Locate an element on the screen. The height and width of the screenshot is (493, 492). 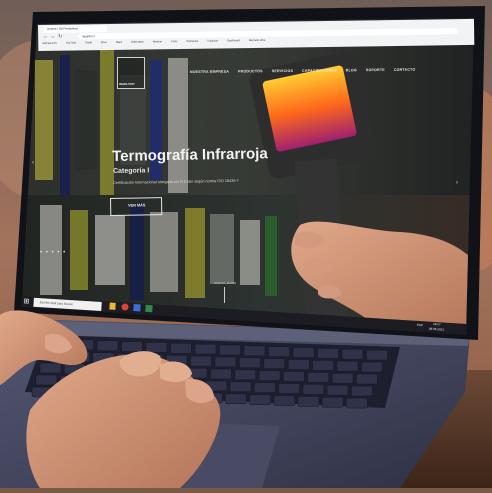
chrome-icon is located at coordinates (125, 307).